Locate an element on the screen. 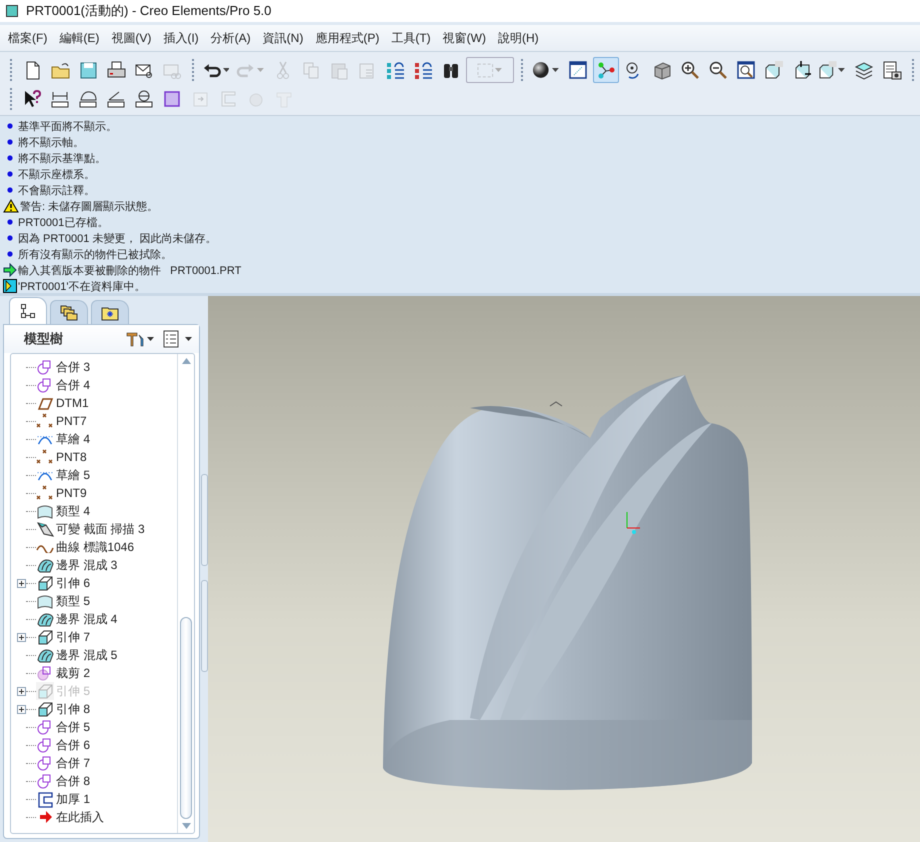 This screenshot has height=842, width=920. tree-item: 邊界 混成 4 is located at coordinates (87, 619).